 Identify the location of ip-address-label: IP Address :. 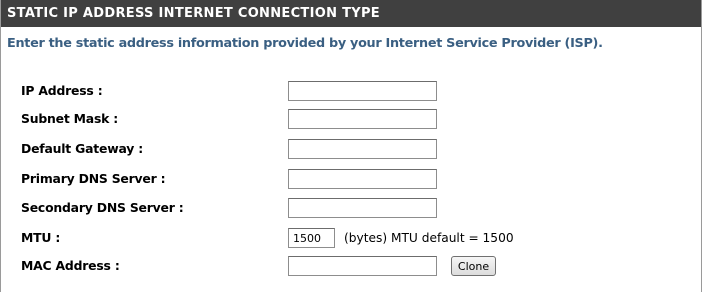
(62, 90).